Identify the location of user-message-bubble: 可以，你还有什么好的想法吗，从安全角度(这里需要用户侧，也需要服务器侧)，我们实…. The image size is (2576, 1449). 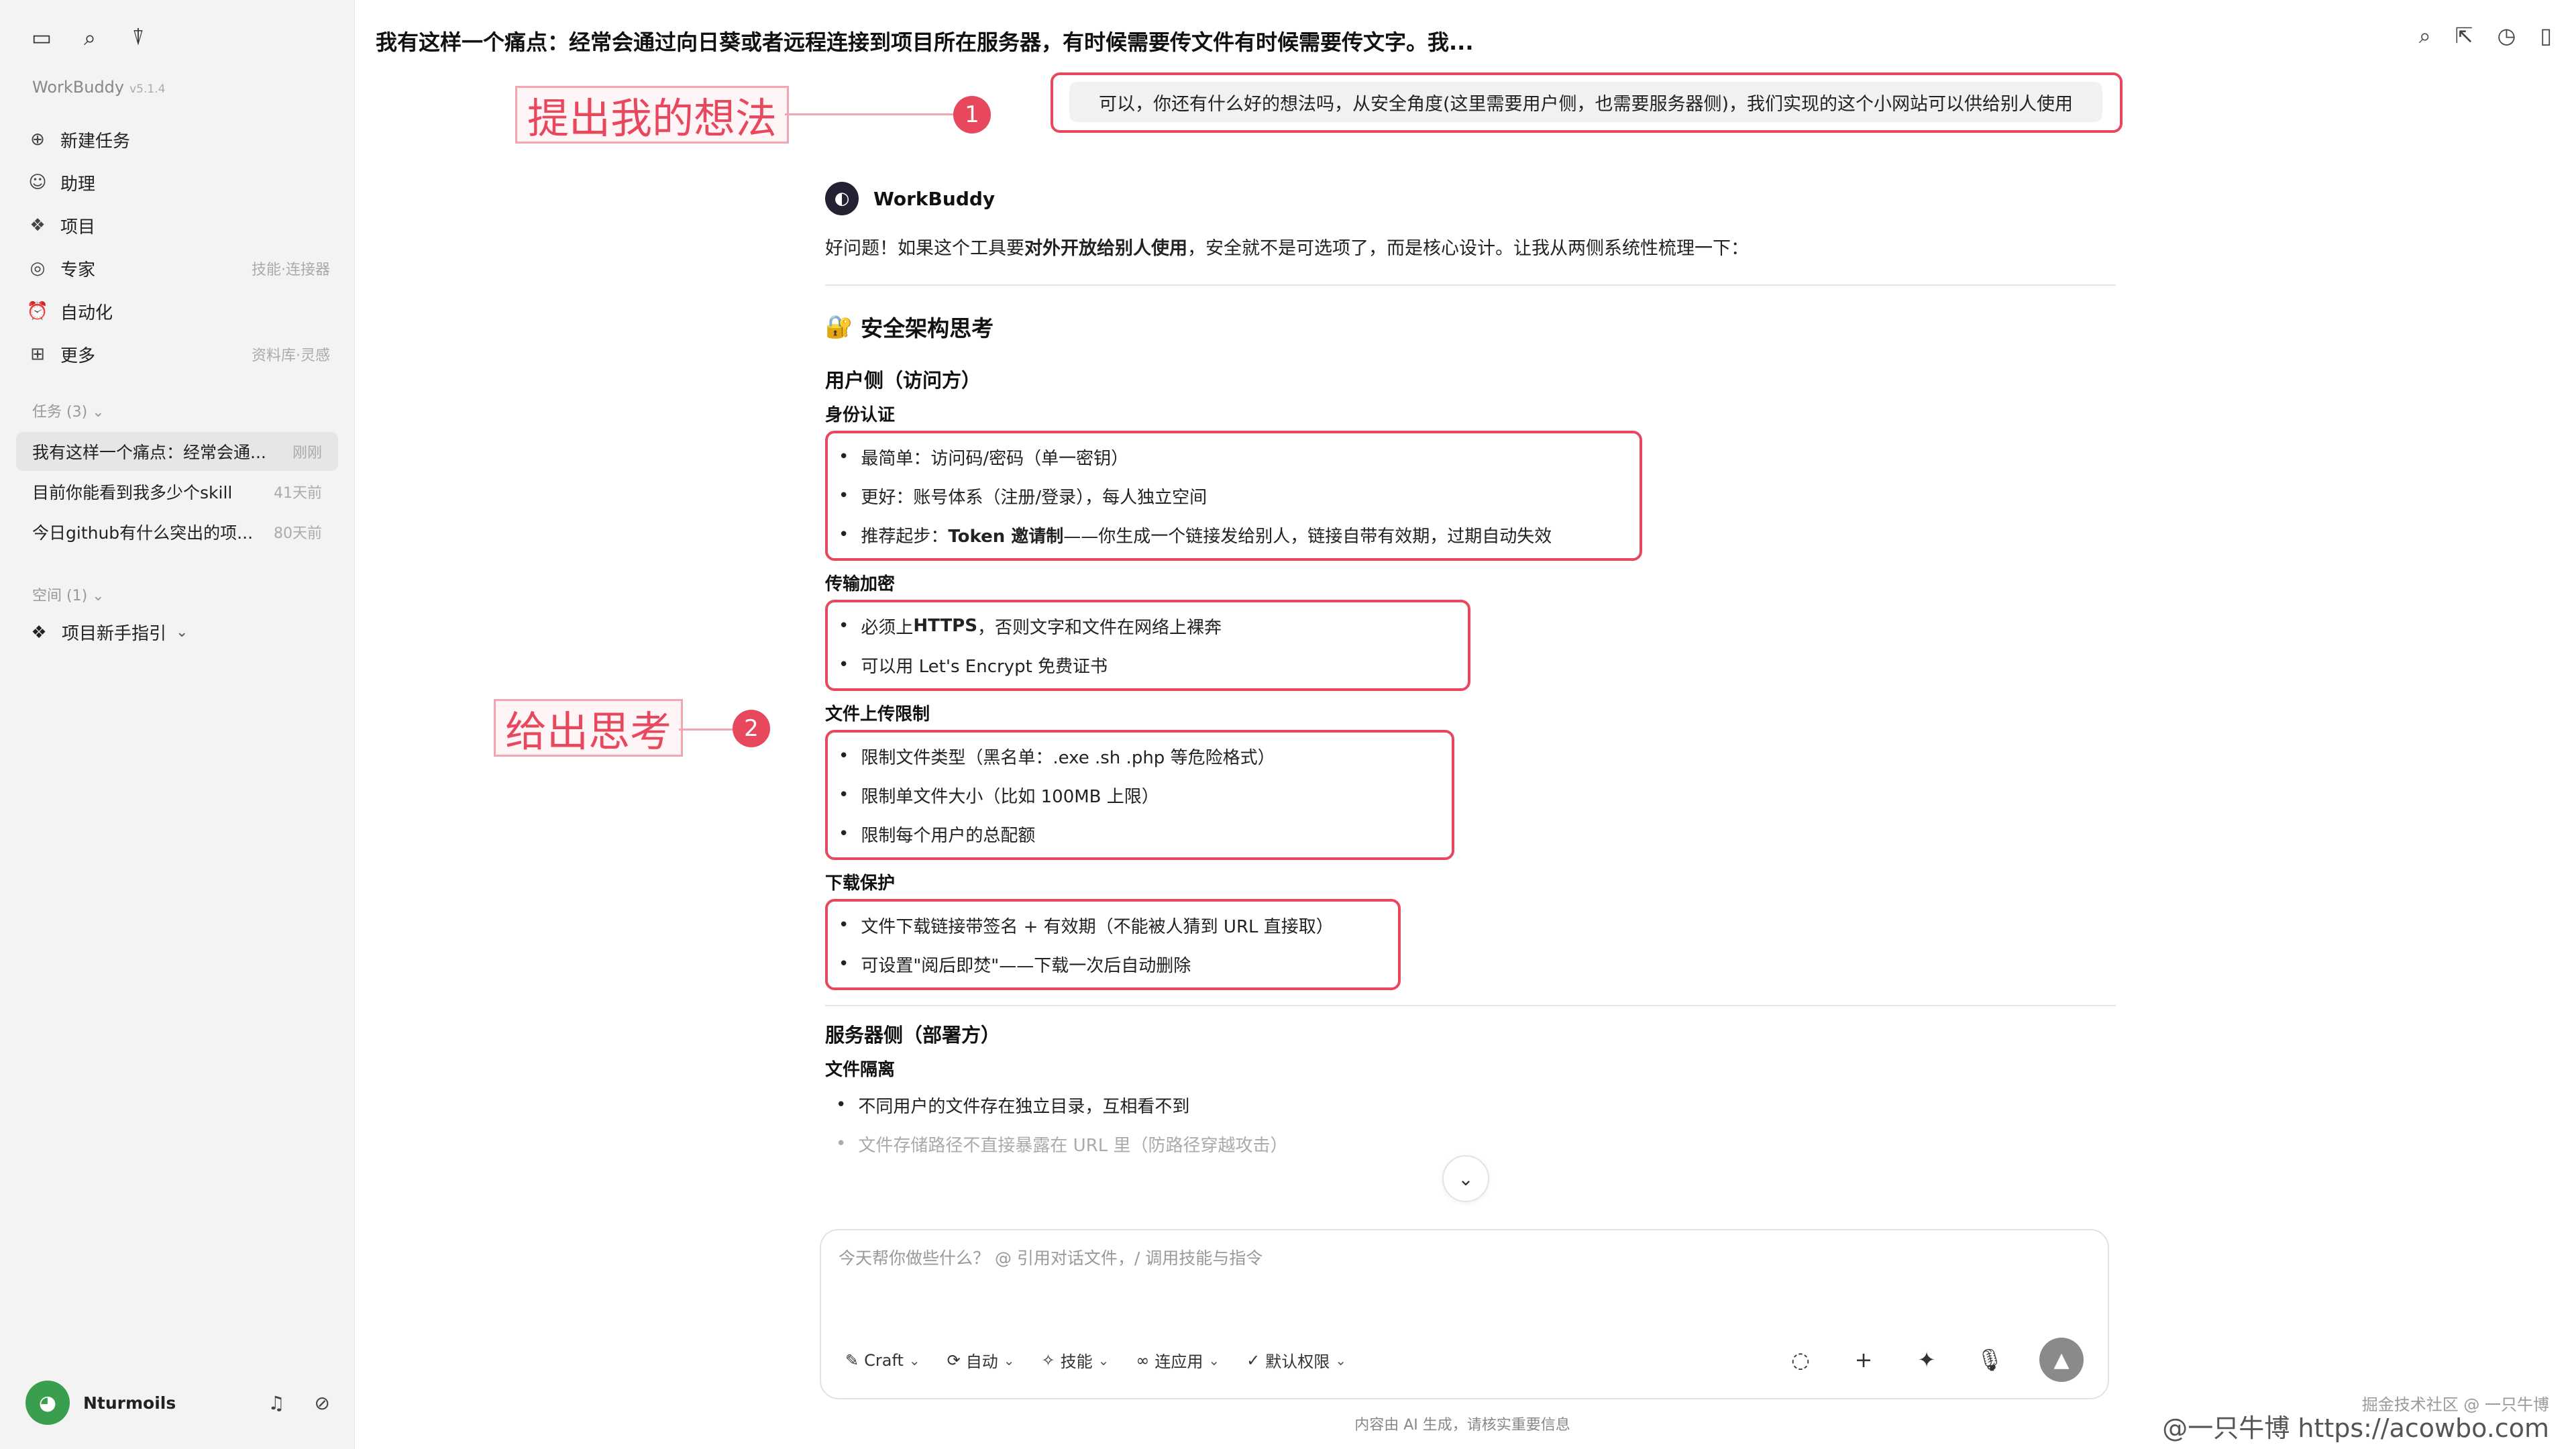
(1585, 102).